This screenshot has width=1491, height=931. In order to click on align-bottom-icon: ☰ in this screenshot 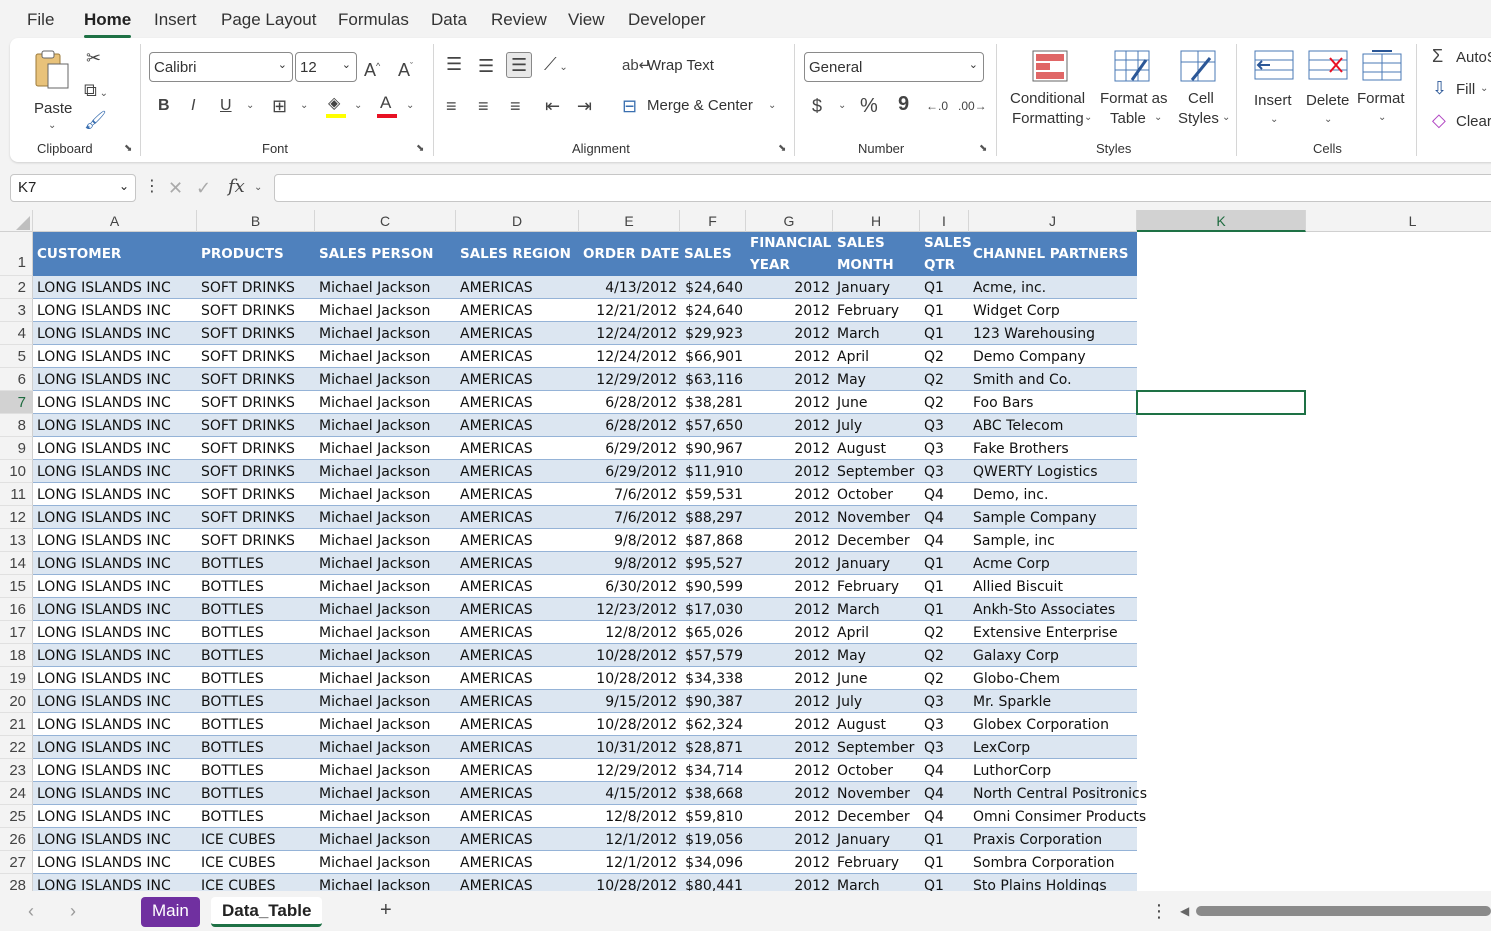, I will do `click(519, 65)`.